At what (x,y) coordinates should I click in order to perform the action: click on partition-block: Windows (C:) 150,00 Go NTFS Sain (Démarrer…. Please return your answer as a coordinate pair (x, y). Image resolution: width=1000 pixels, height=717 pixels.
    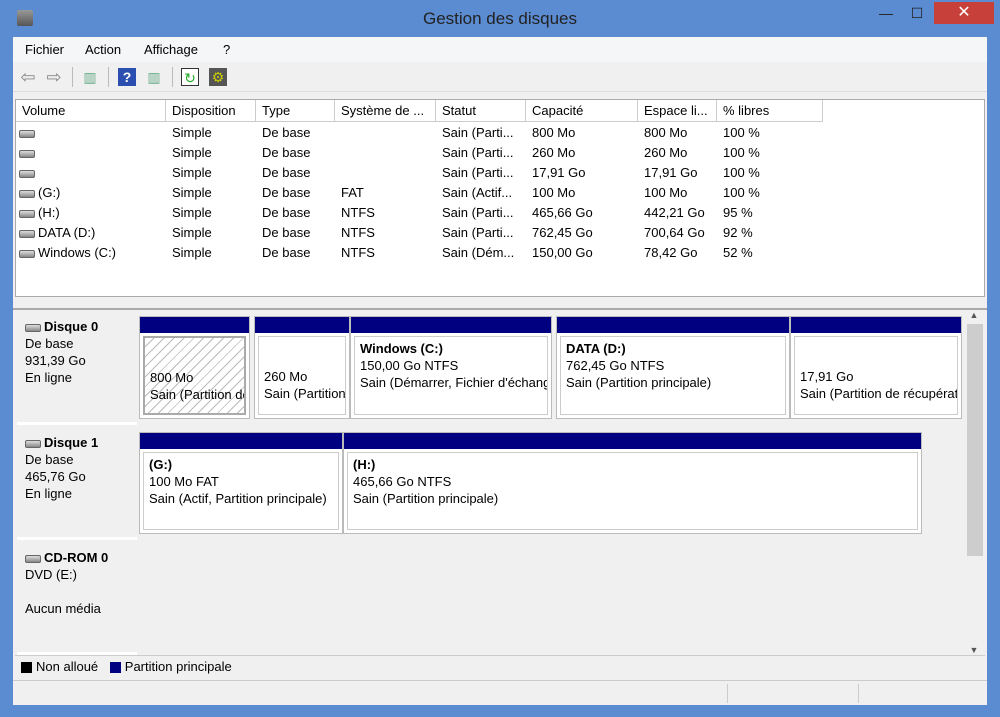
    Looking at the image, I should click on (451, 367).